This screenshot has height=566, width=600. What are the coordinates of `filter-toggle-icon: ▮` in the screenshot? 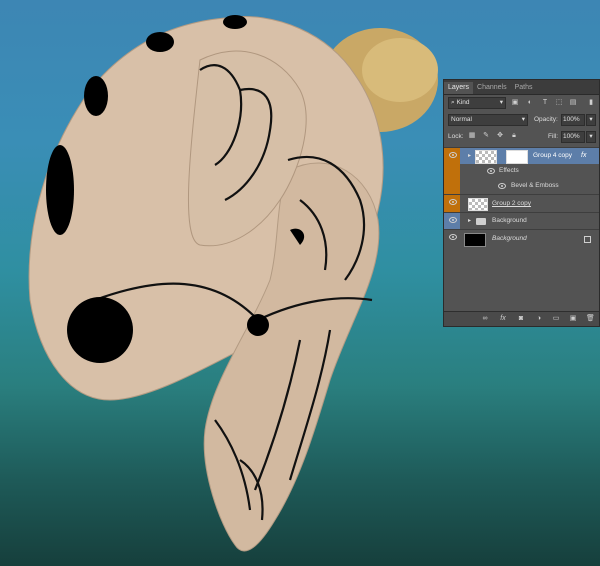 It's located at (591, 103).